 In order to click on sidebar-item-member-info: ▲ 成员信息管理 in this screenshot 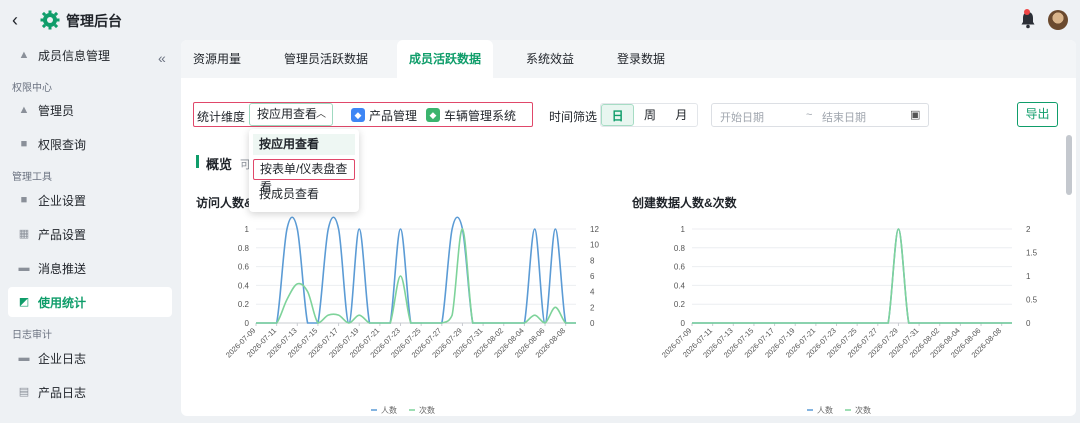, I will do `click(90, 55)`.